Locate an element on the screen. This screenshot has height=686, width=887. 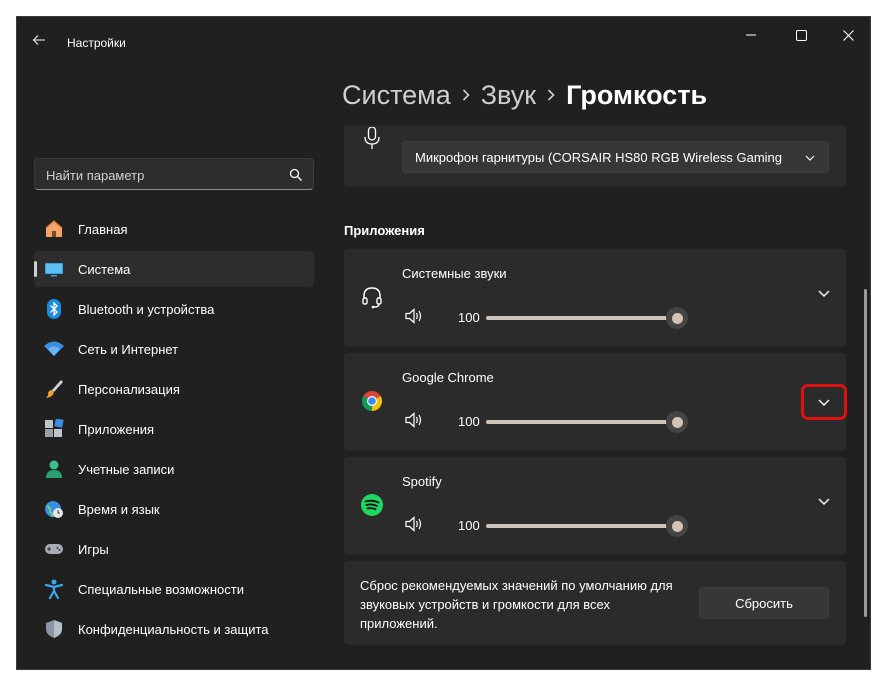
sidebar-item-home: Главная is located at coordinates (174, 229).